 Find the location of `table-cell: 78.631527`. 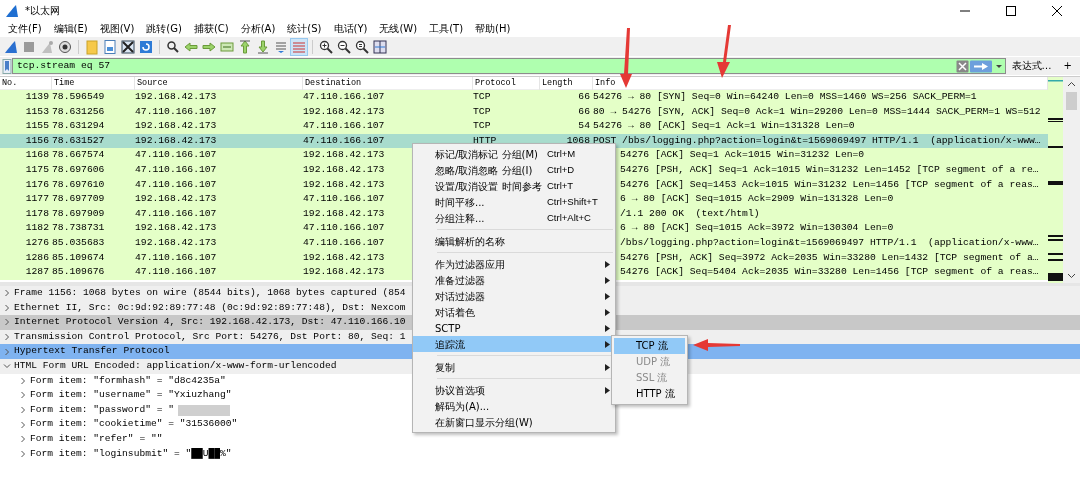

table-cell: 78.631527 is located at coordinates (78, 140).